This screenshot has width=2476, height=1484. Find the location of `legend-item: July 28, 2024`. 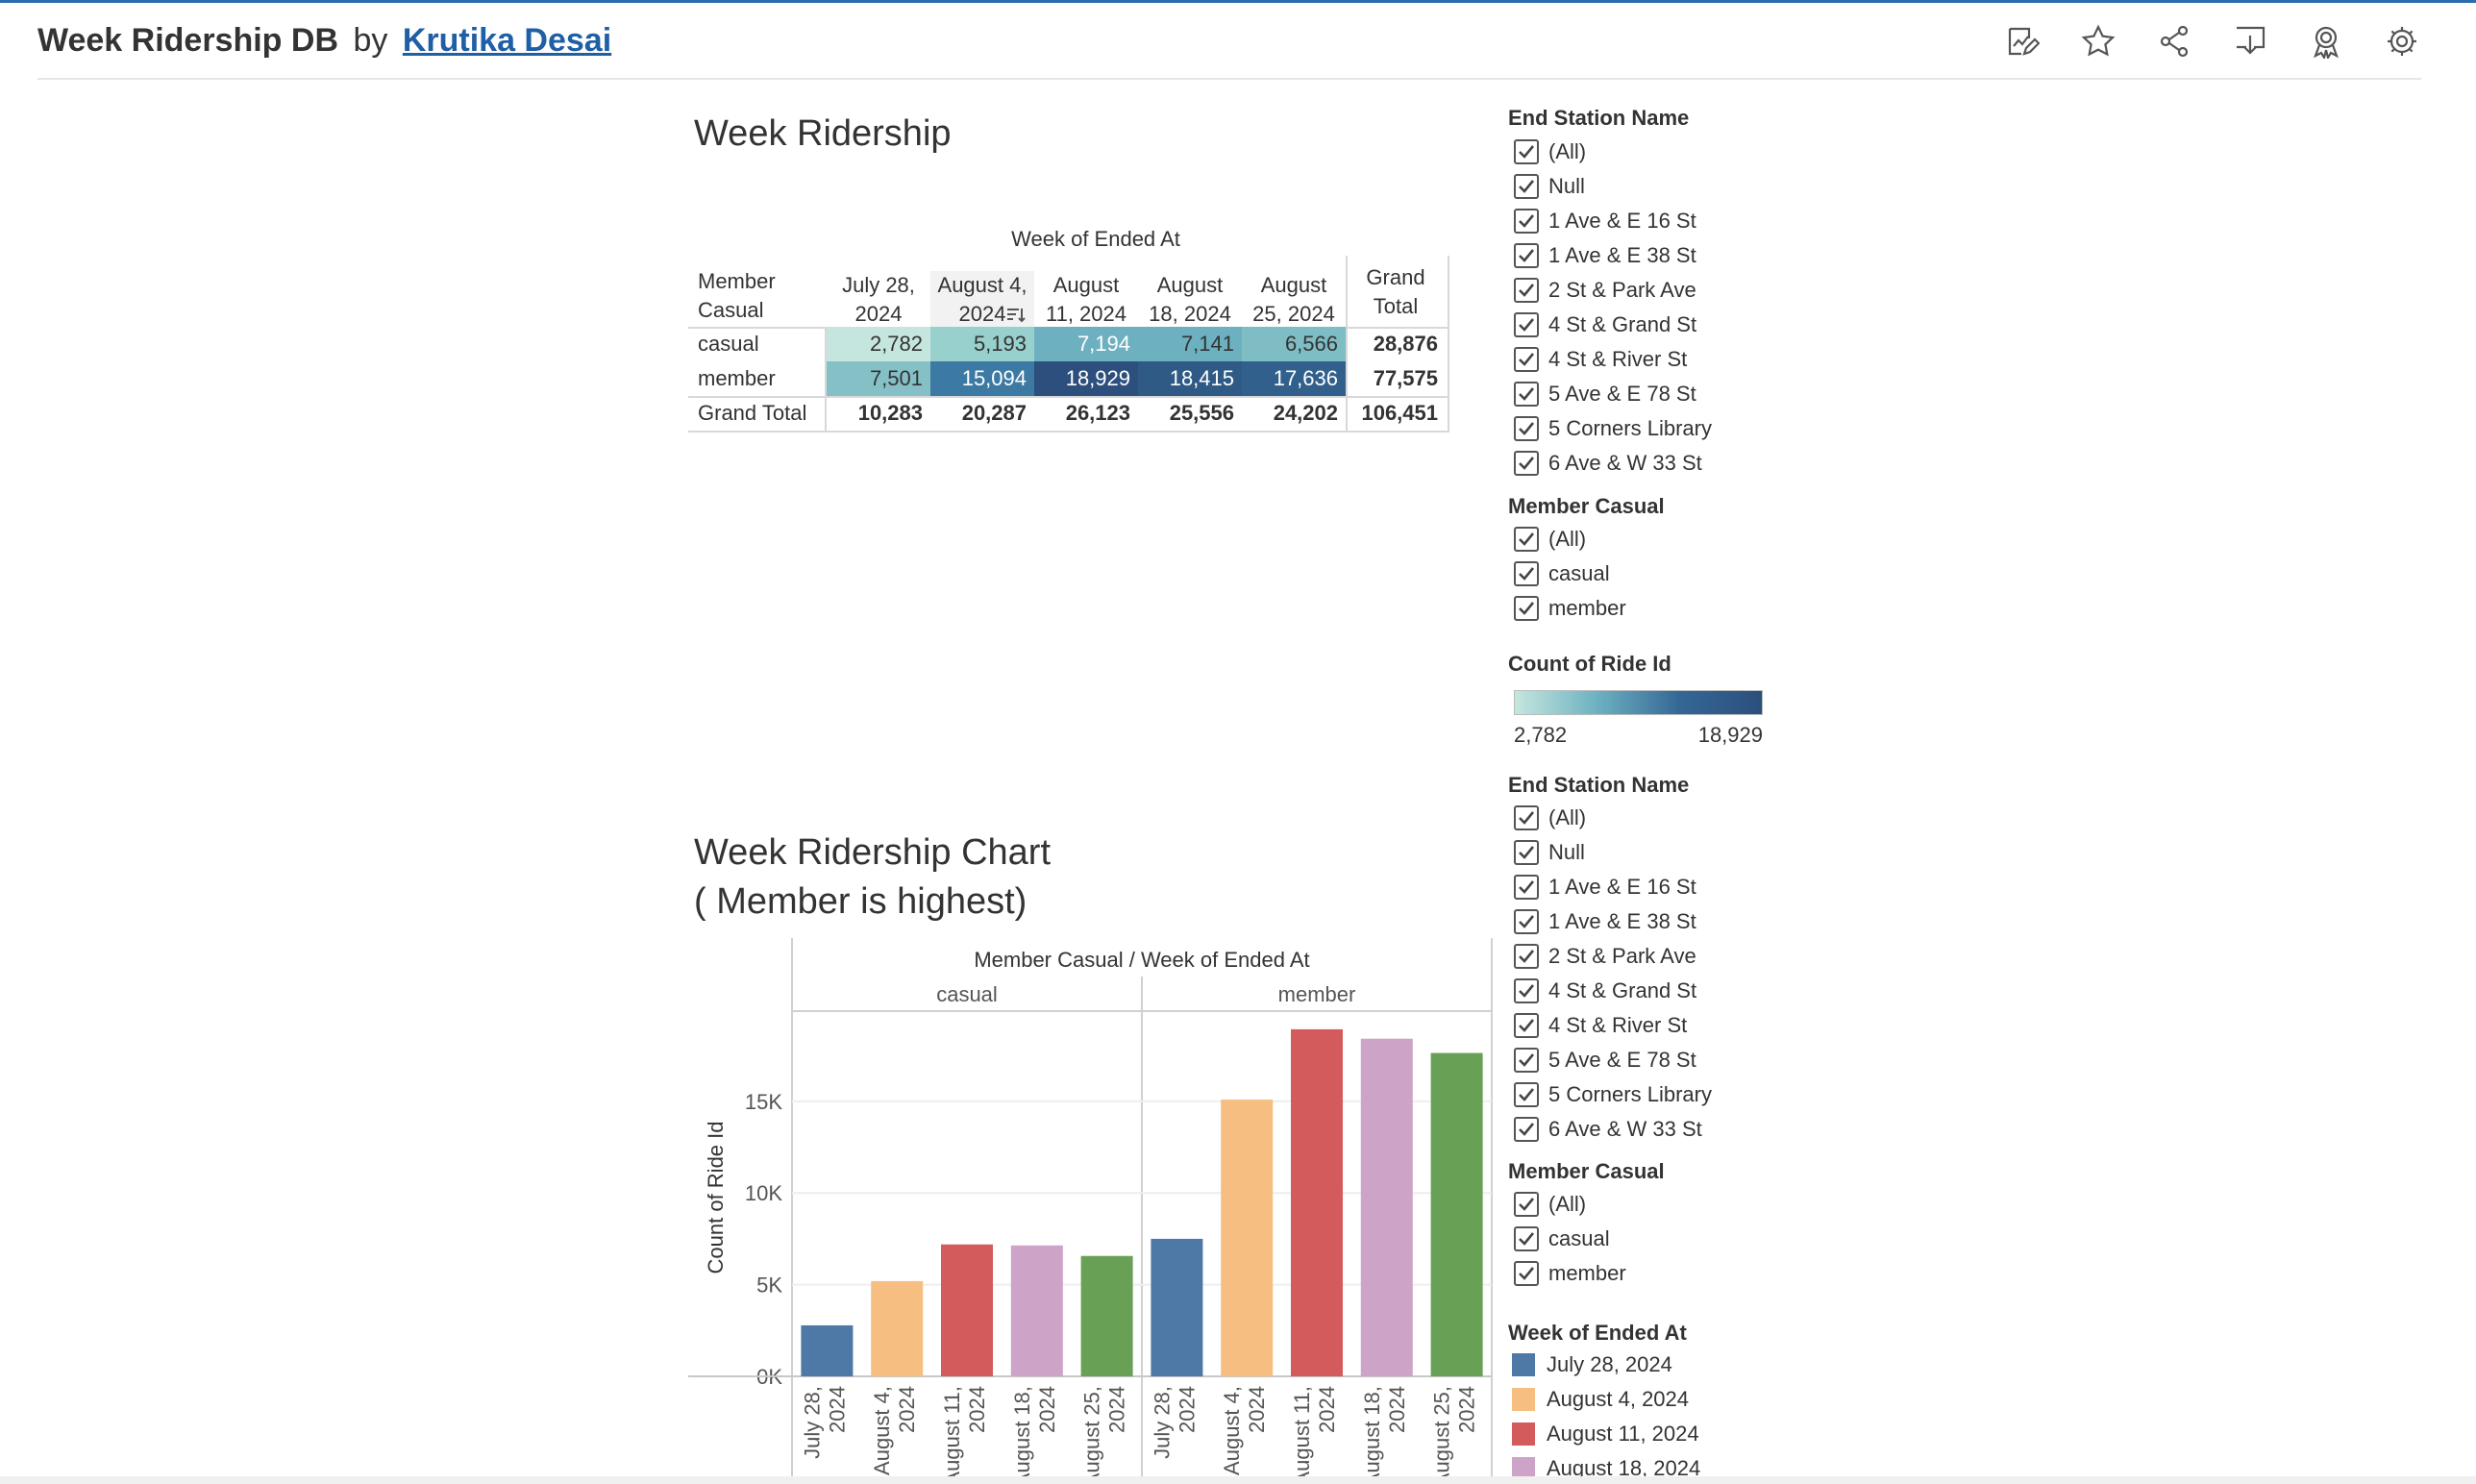

legend-item: July 28, 2024 is located at coordinates (1592, 1365).